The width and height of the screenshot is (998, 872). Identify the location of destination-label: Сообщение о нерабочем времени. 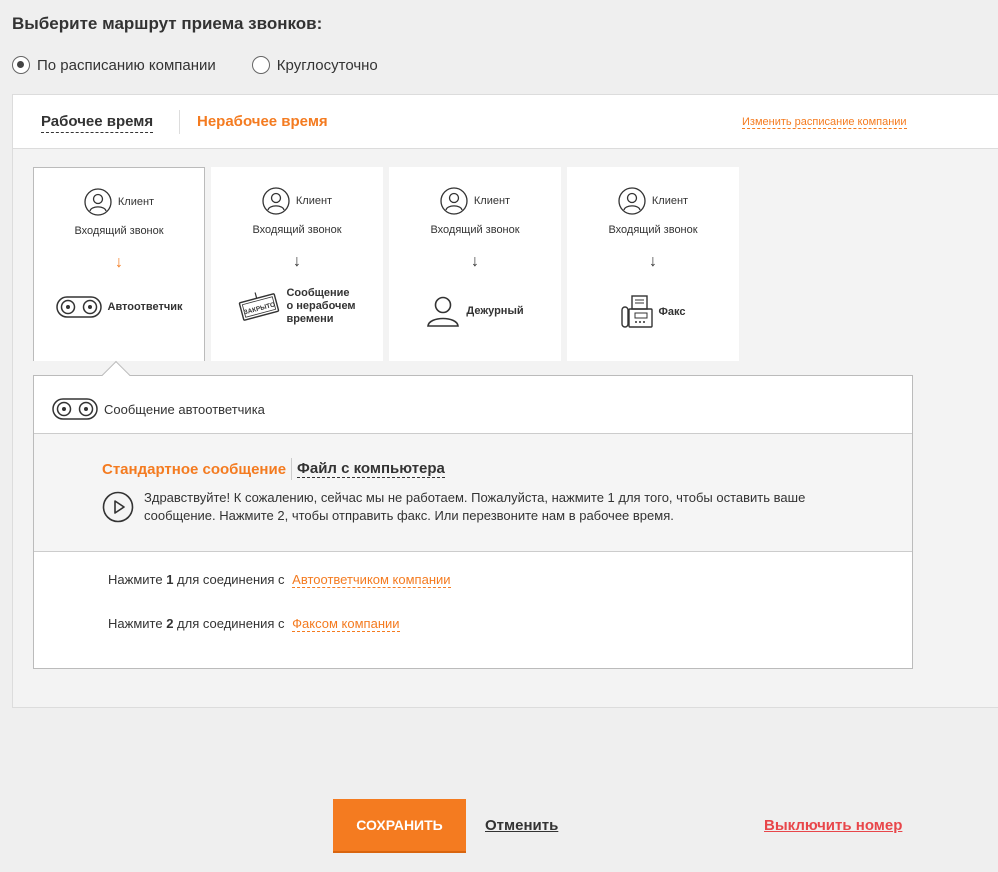
(321, 306).